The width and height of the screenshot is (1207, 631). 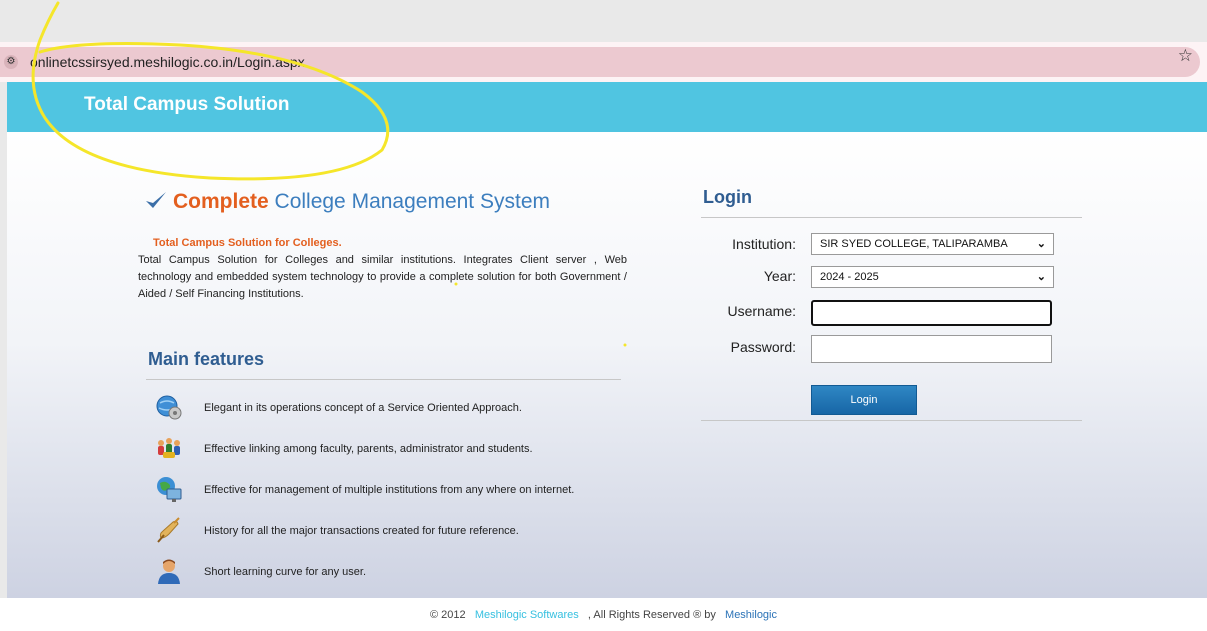 What do you see at coordinates (169, 489) in the screenshot?
I see `globe-monitor-icon` at bounding box center [169, 489].